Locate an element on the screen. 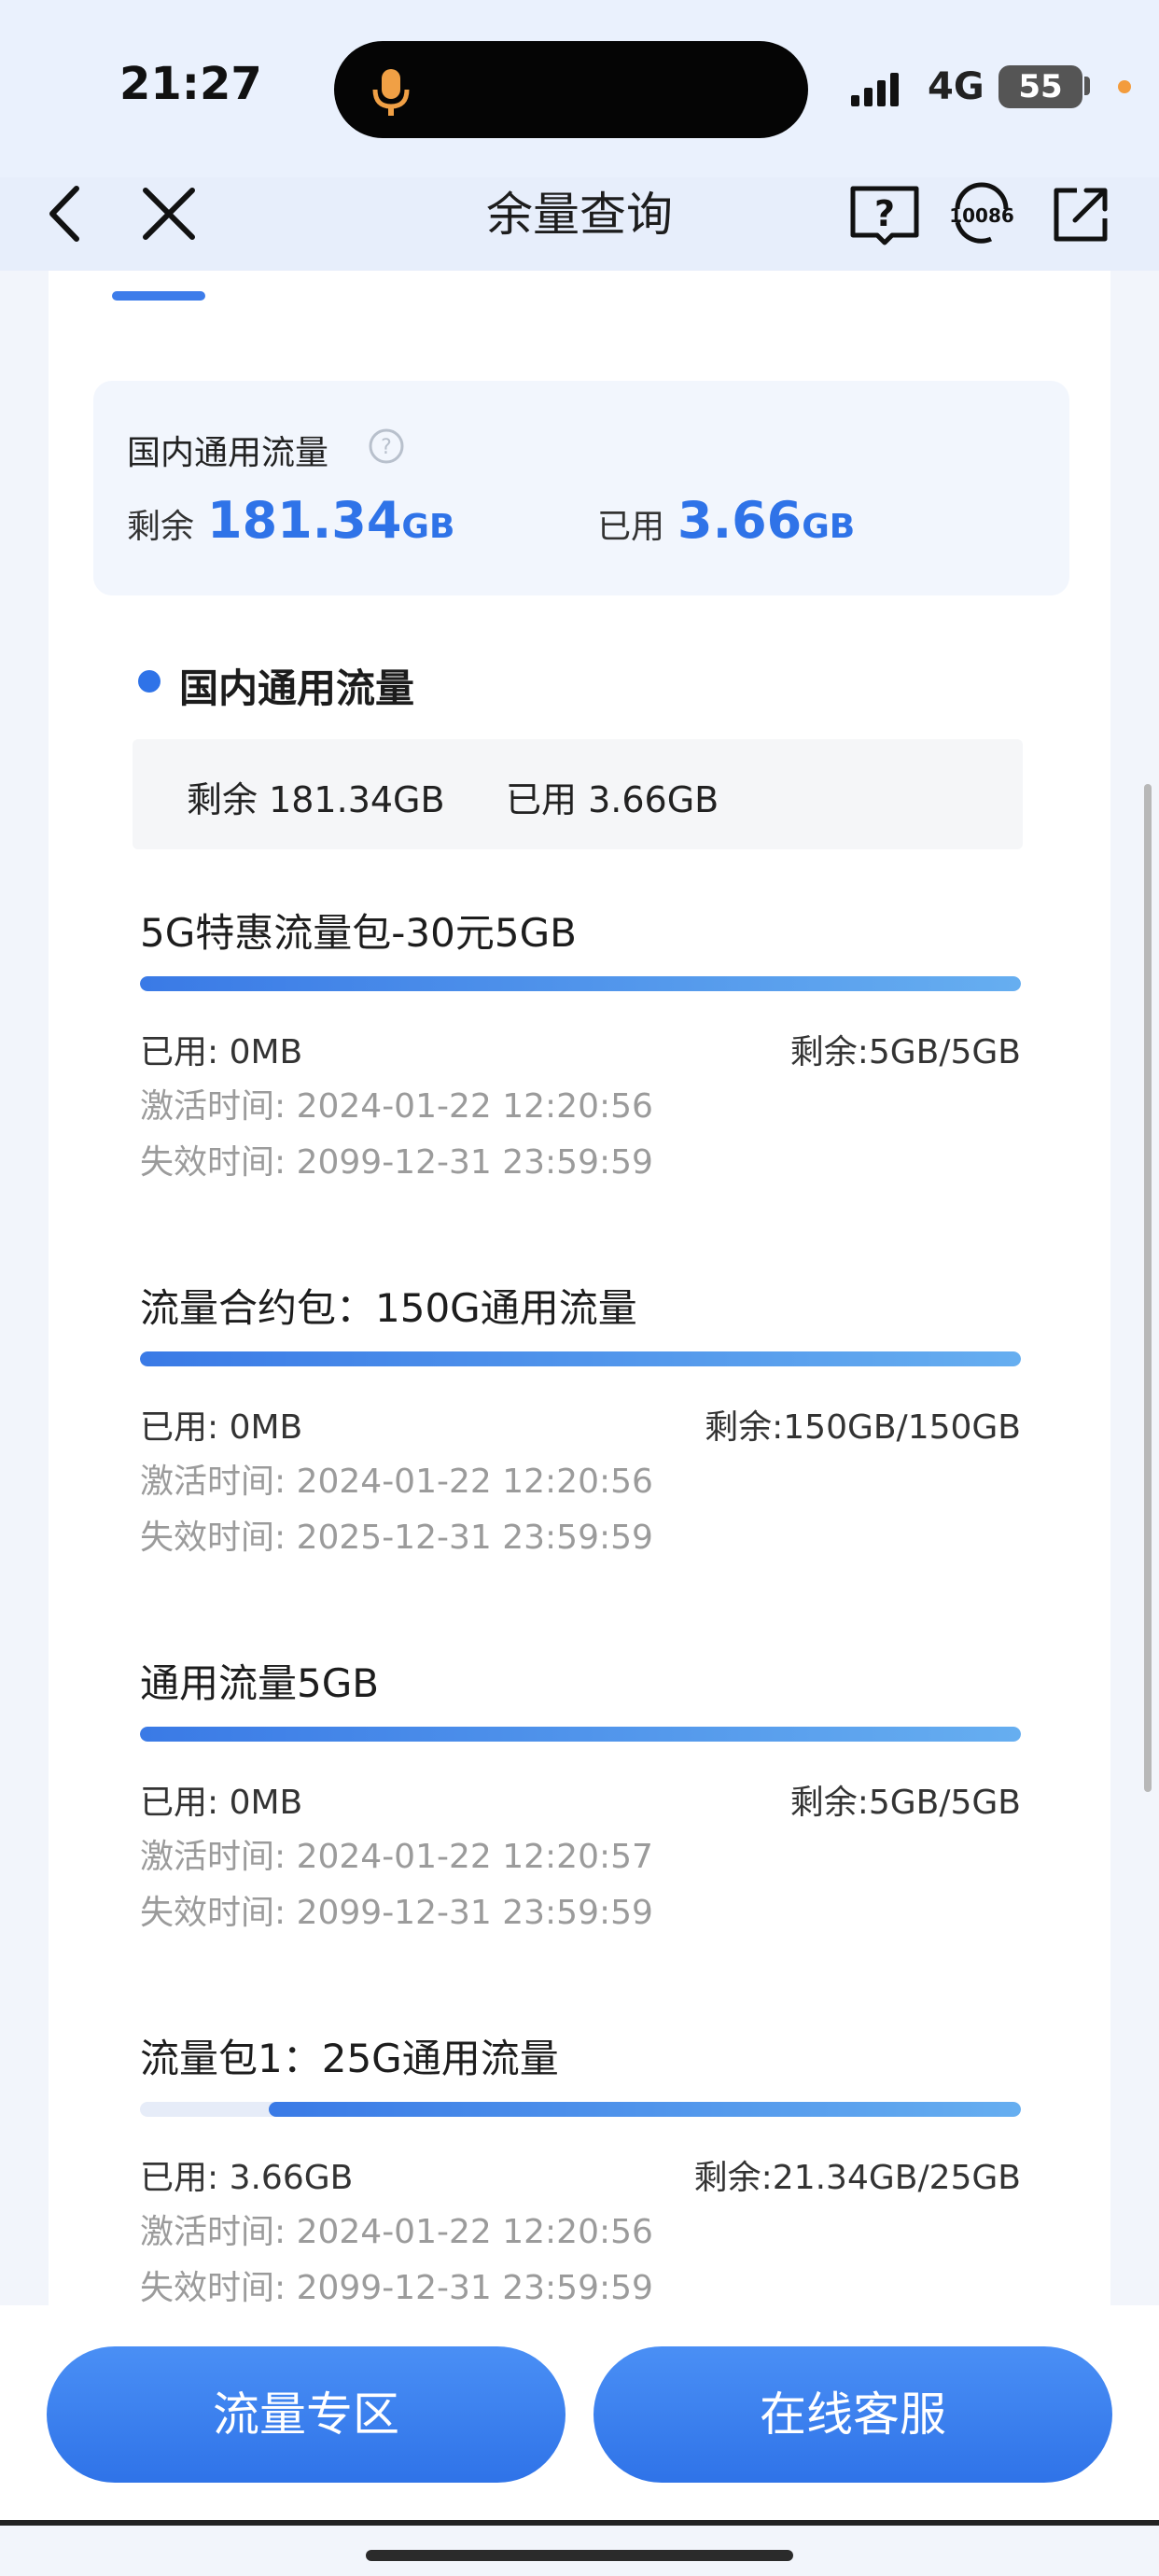 The width and height of the screenshot is (1159, 2576). section-dot is located at coordinates (150, 681).